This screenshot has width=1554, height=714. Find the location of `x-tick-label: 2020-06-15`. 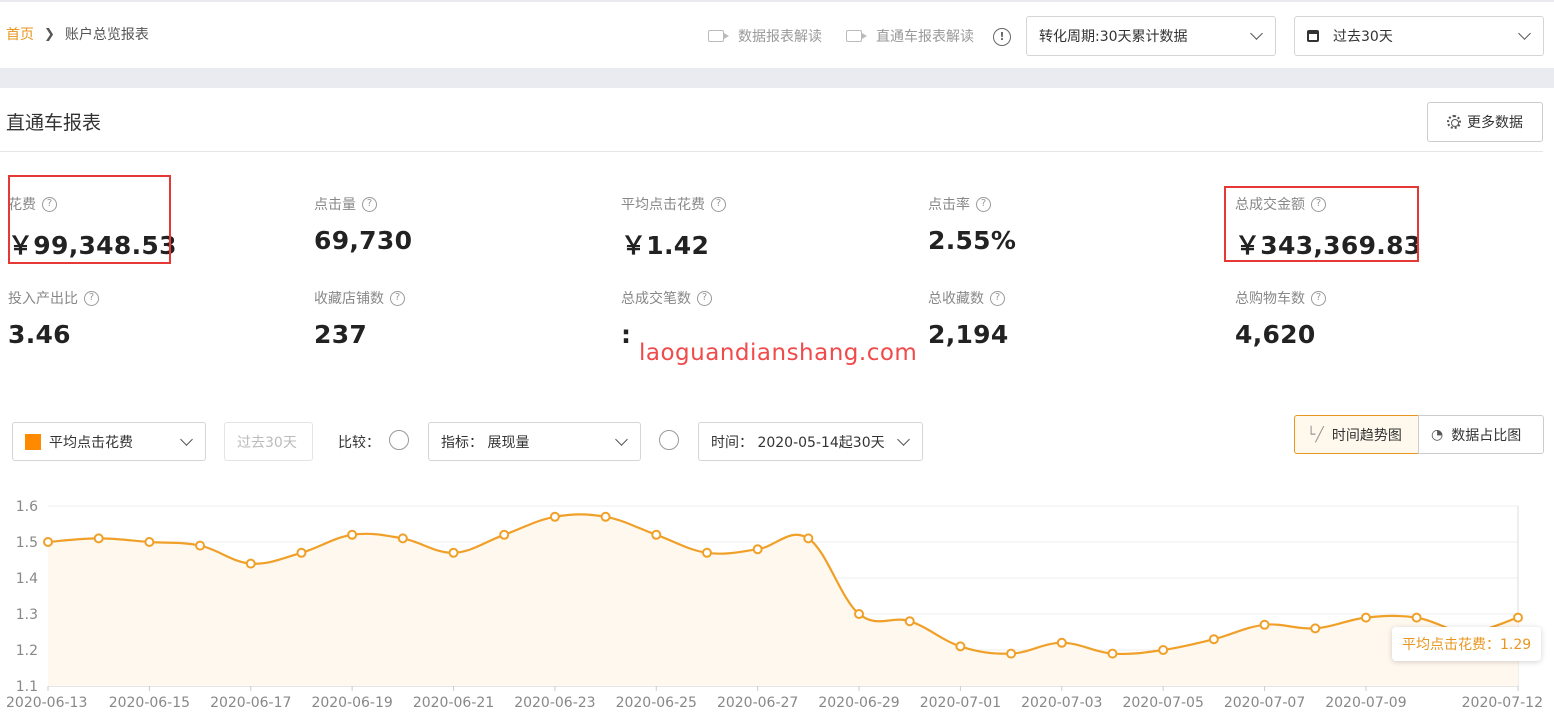

x-tick-label: 2020-06-15 is located at coordinates (149, 703).